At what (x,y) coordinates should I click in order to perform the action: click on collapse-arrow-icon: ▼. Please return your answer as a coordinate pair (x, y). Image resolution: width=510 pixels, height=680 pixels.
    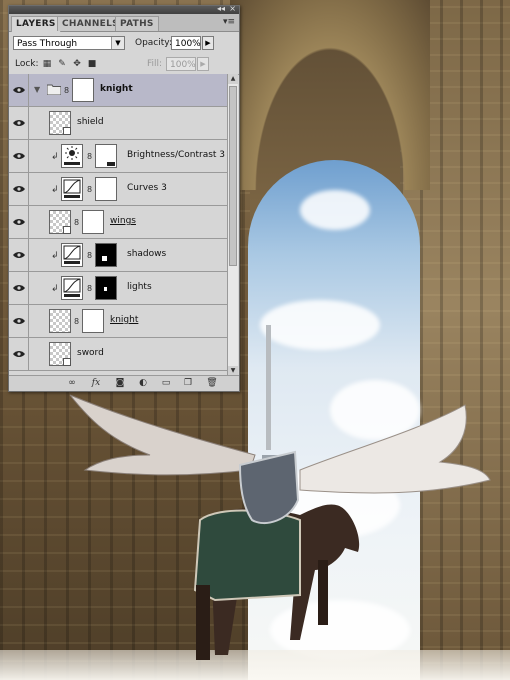
    Looking at the image, I should click on (37, 89).